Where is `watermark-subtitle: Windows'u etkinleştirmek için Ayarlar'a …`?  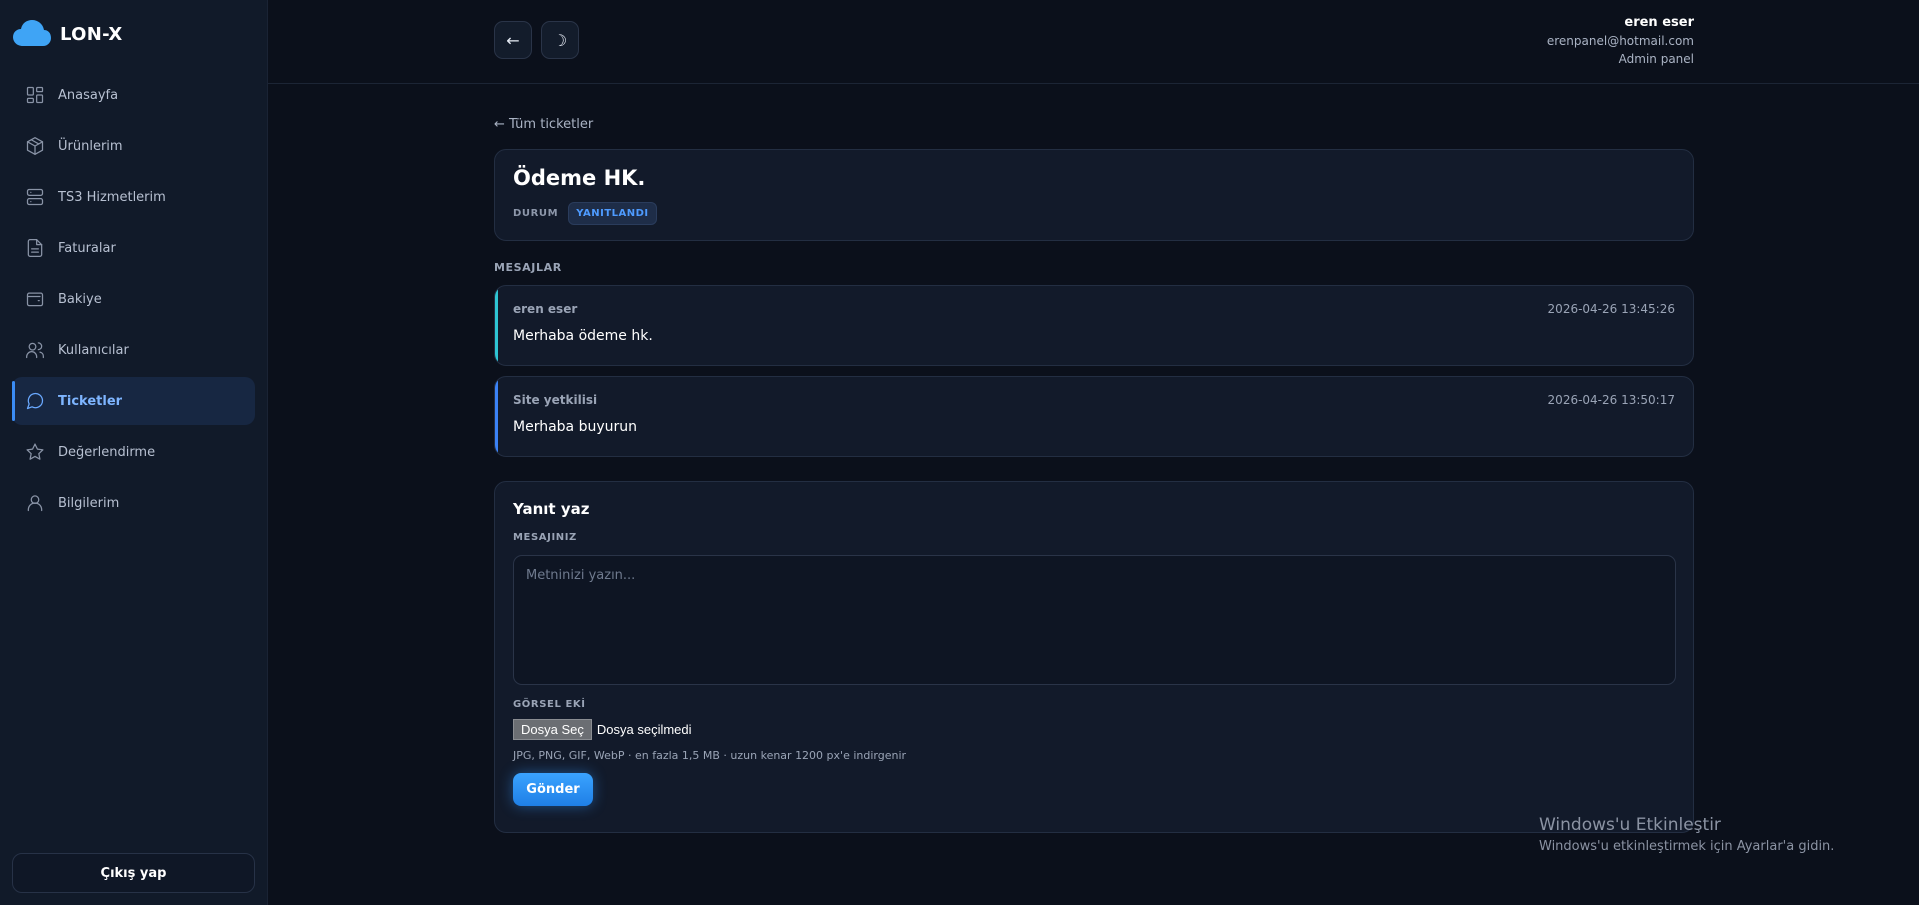 watermark-subtitle: Windows'u etkinleştirmek için Ayarlar'a … is located at coordinates (1687, 846).